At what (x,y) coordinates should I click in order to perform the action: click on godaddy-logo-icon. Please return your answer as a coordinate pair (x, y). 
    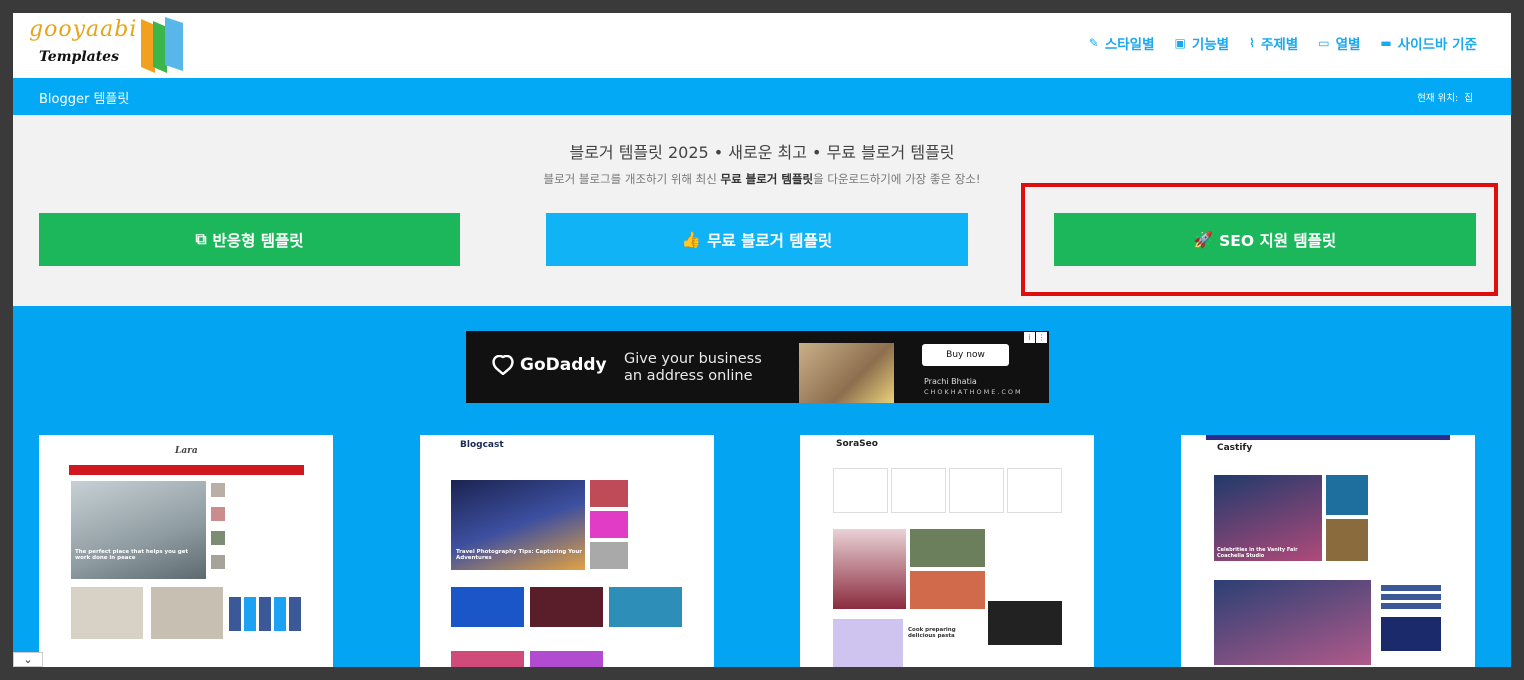
    Looking at the image, I should click on (503, 365).